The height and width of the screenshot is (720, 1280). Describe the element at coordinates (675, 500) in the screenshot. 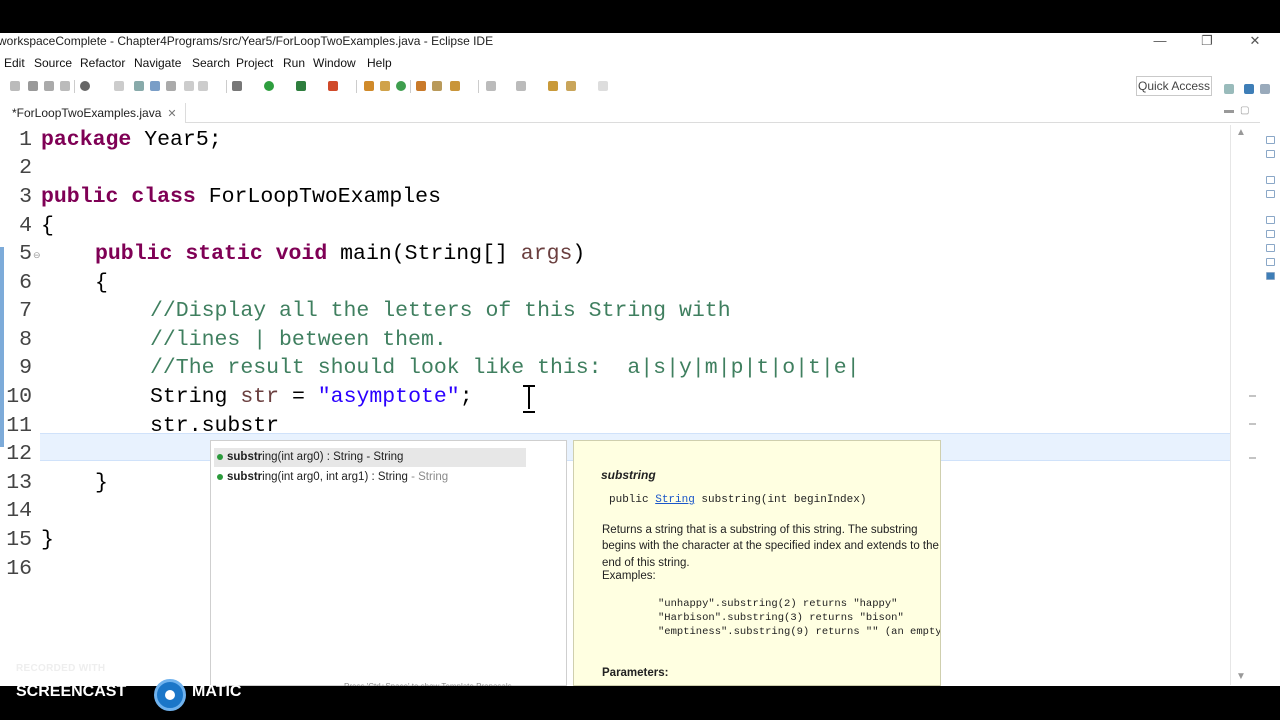

I see `type-link: String` at that location.